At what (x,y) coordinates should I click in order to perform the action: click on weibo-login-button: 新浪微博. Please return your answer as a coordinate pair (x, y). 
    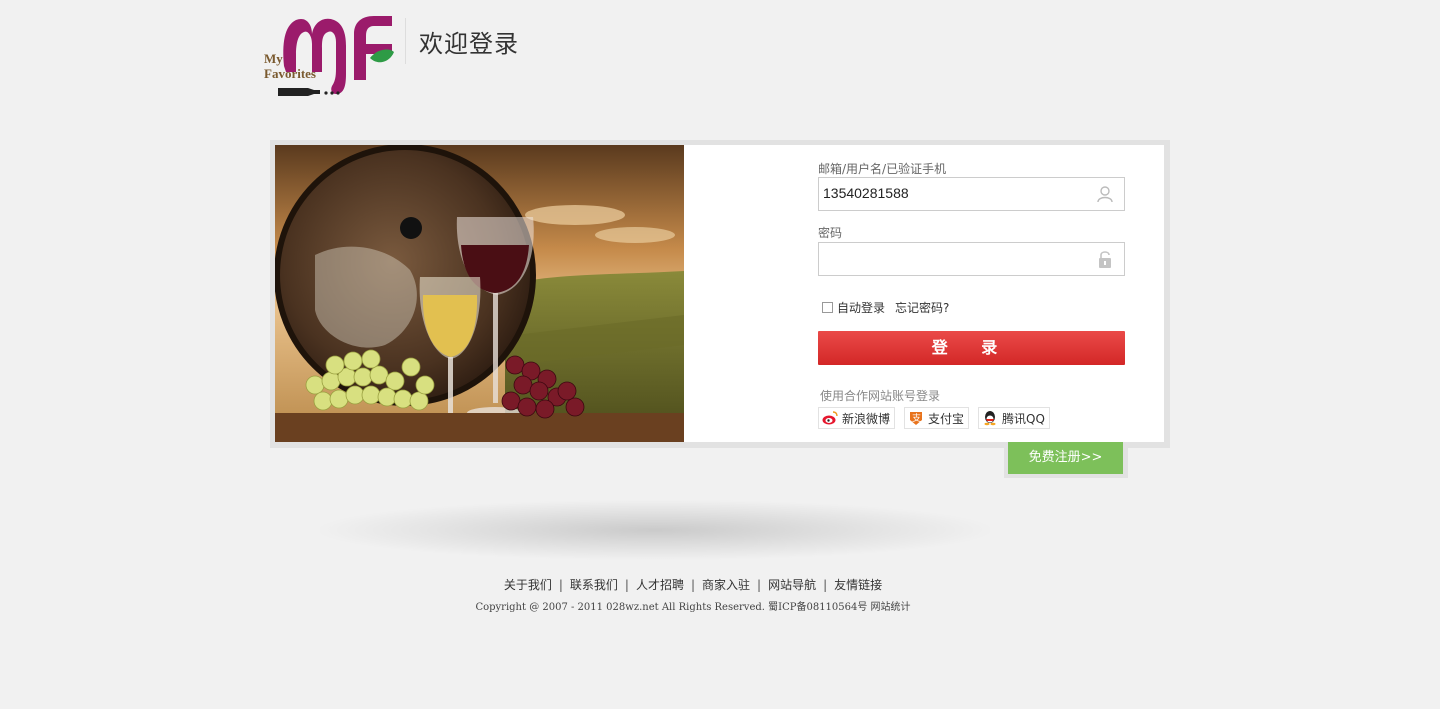
    Looking at the image, I should click on (857, 418).